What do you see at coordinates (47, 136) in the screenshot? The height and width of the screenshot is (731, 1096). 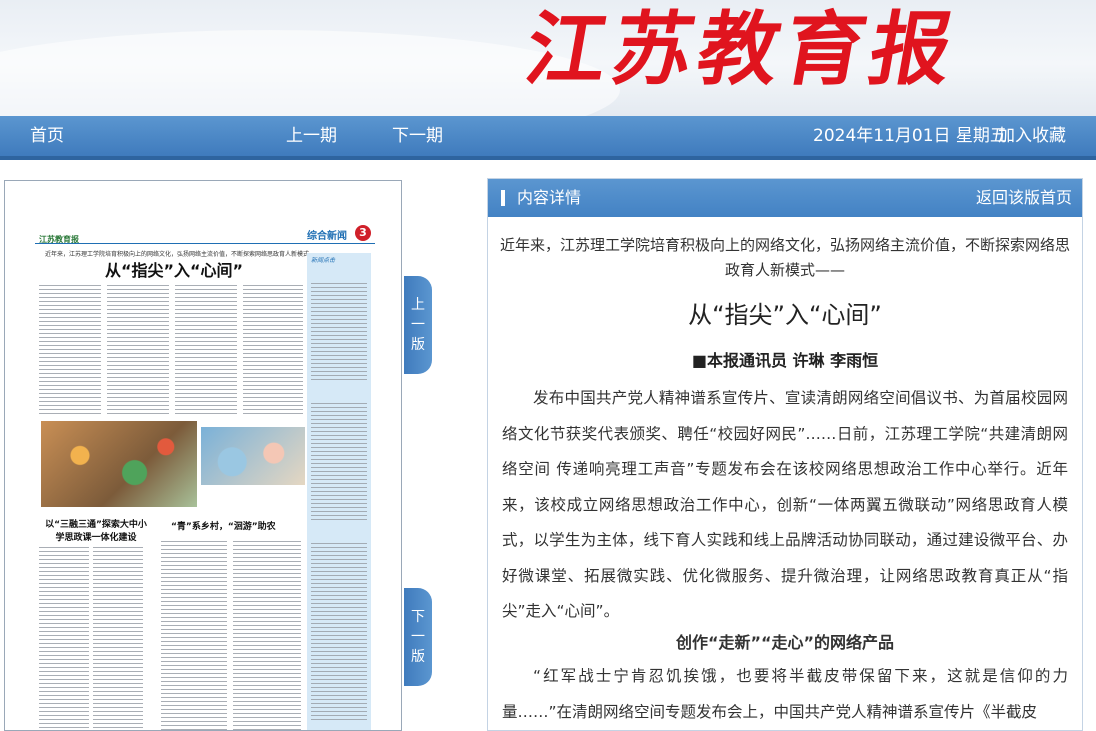 I see `home-link: 首页` at bounding box center [47, 136].